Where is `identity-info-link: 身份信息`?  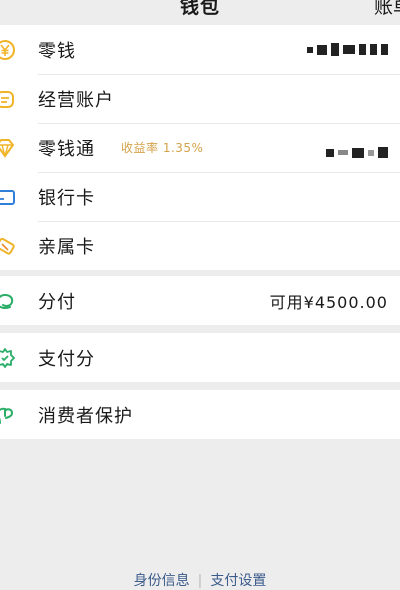 identity-info-link: 身份信息 is located at coordinates (162, 581).